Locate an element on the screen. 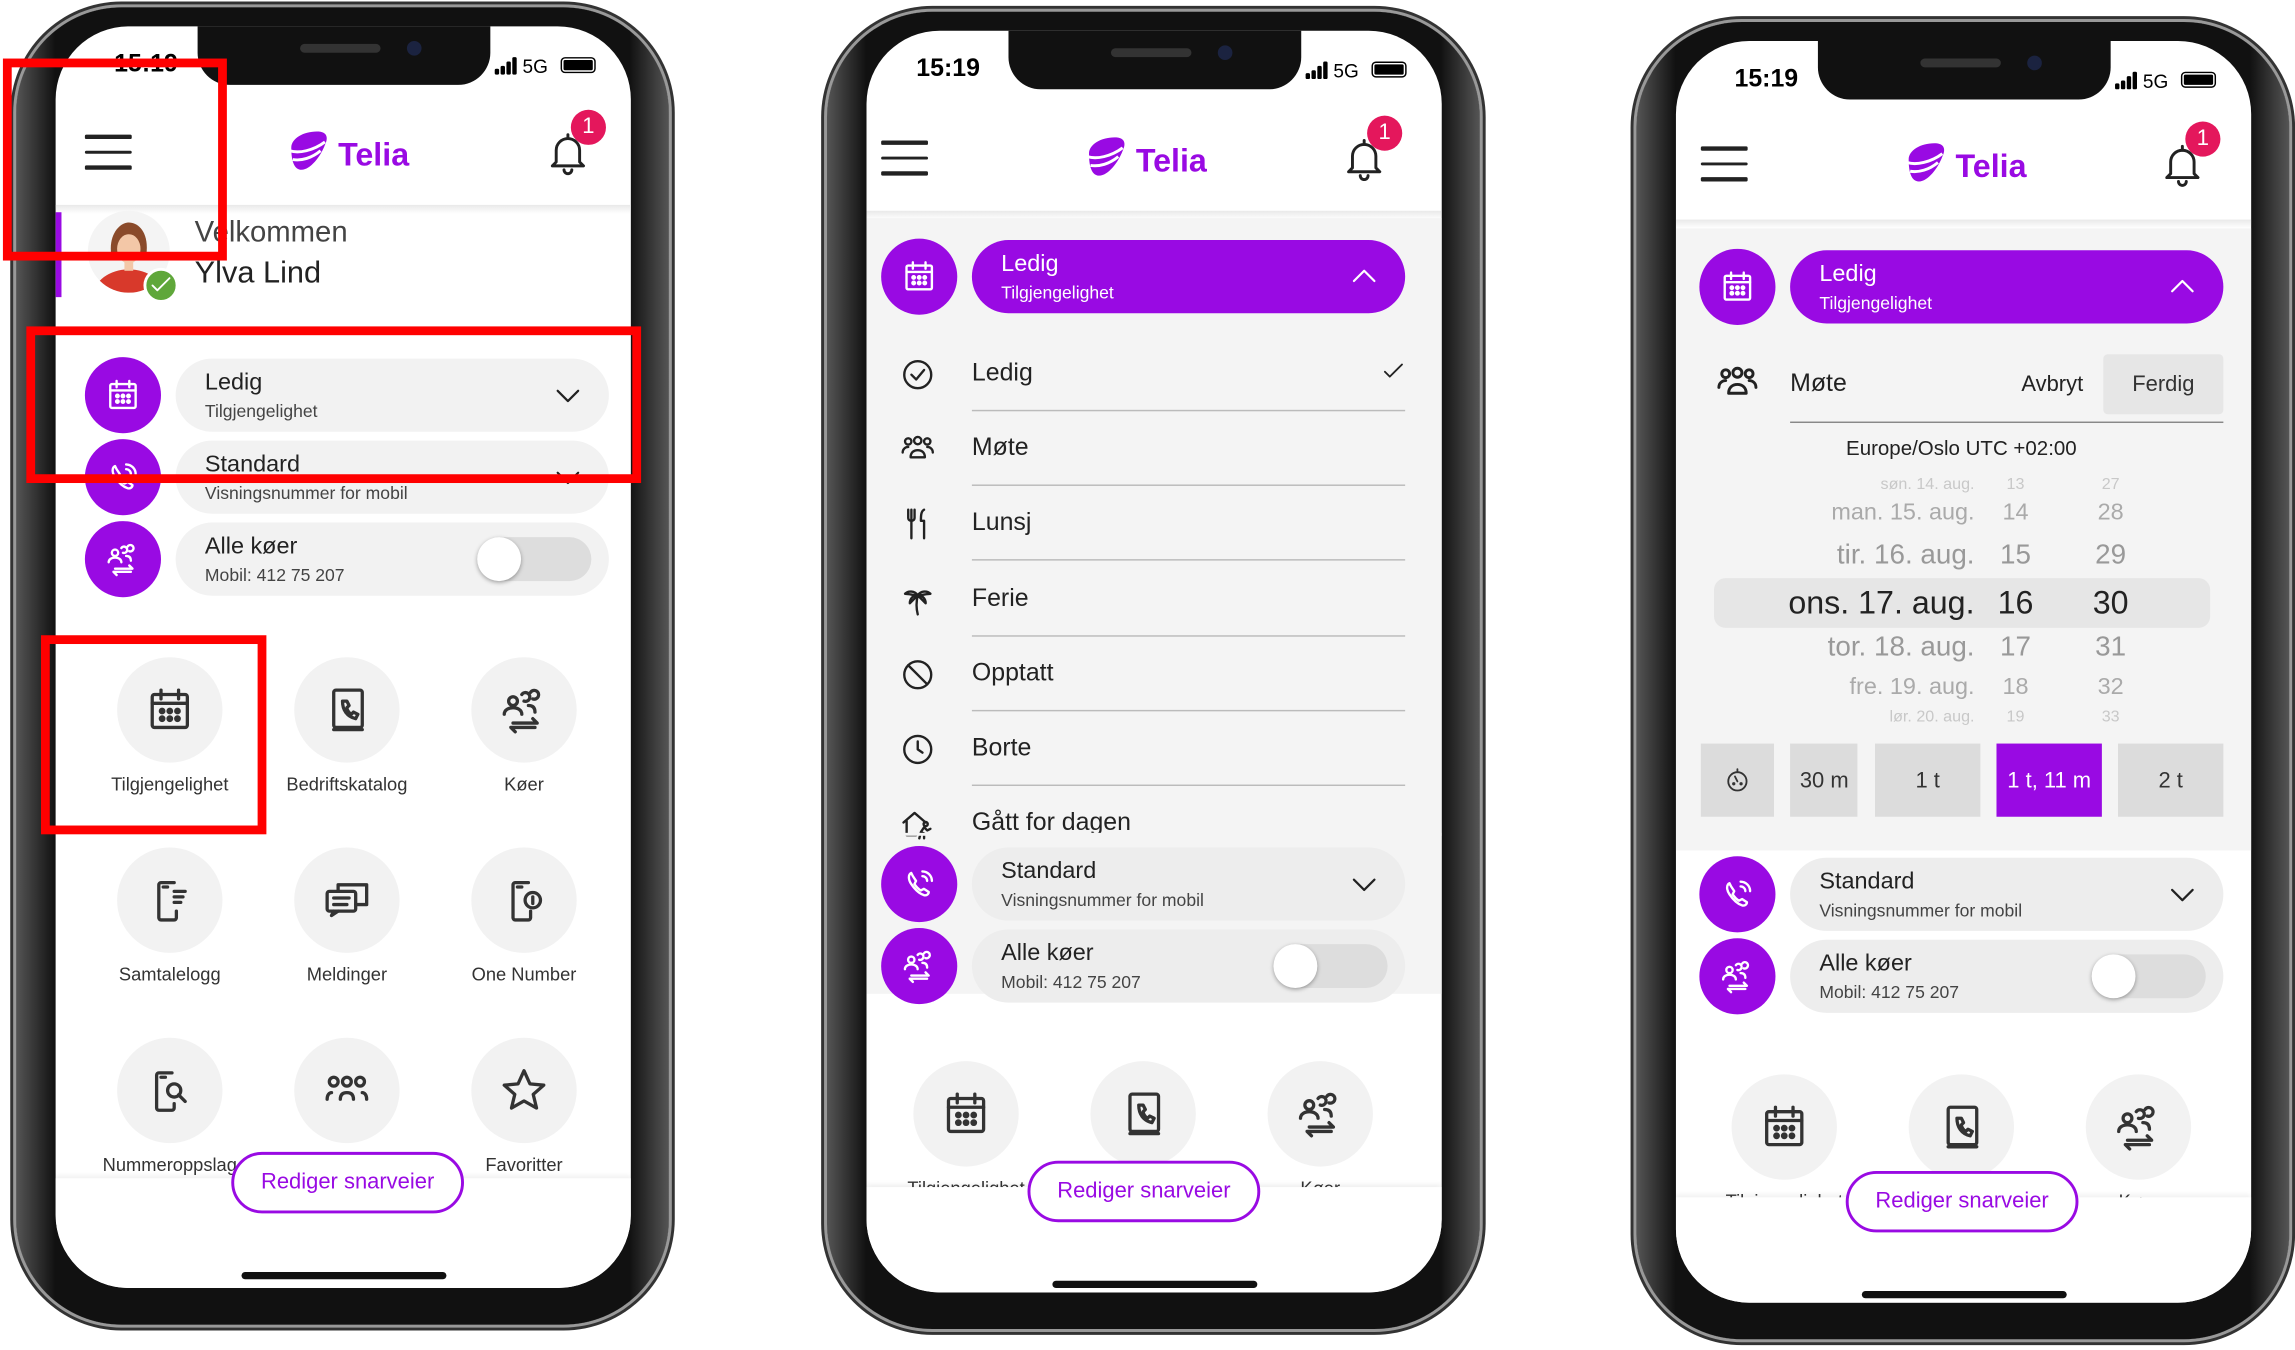 The image size is (2295, 1350). duration-label: 2 t is located at coordinates (2170, 780).